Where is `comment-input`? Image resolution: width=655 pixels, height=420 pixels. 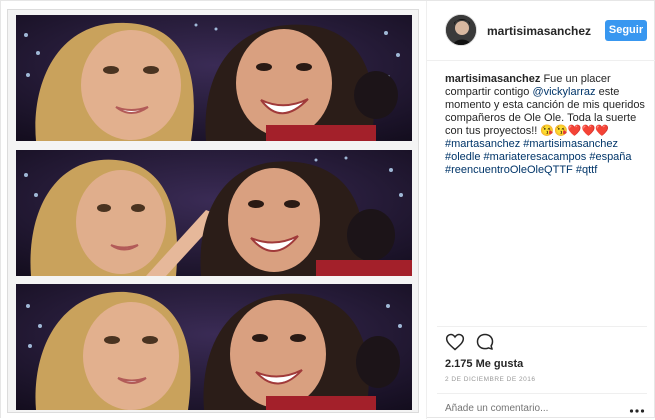 comment-input is located at coordinates (530, 408).